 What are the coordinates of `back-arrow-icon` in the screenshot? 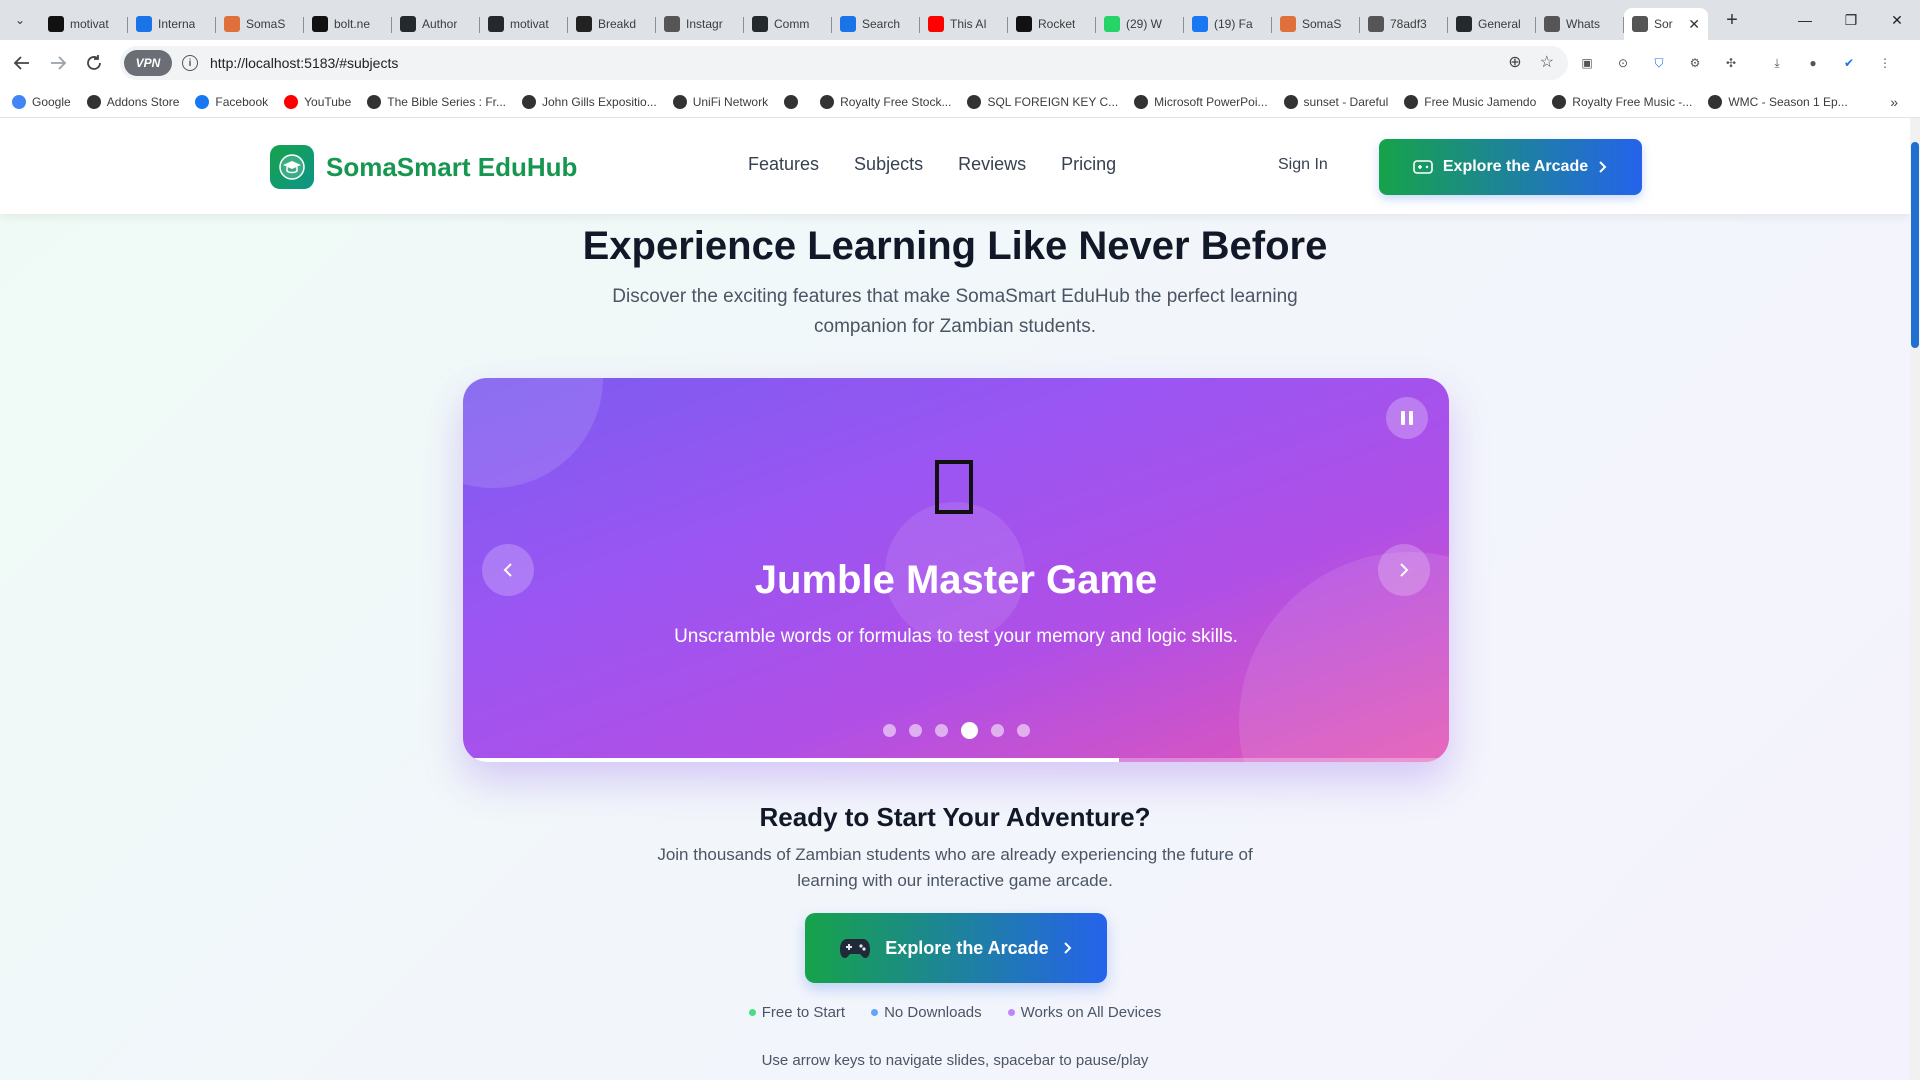 It's located at (21, 63).